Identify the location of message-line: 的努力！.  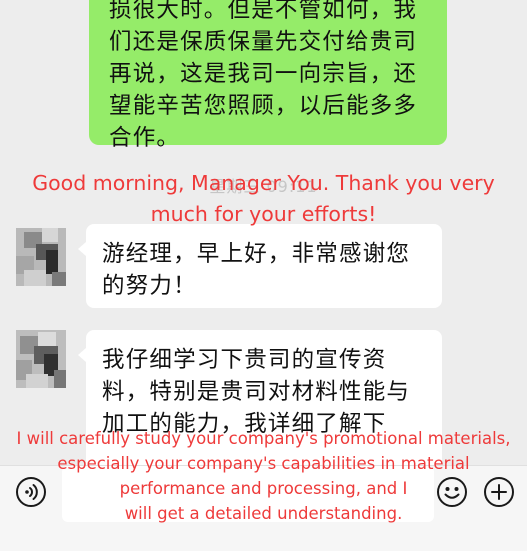
(149, 286).